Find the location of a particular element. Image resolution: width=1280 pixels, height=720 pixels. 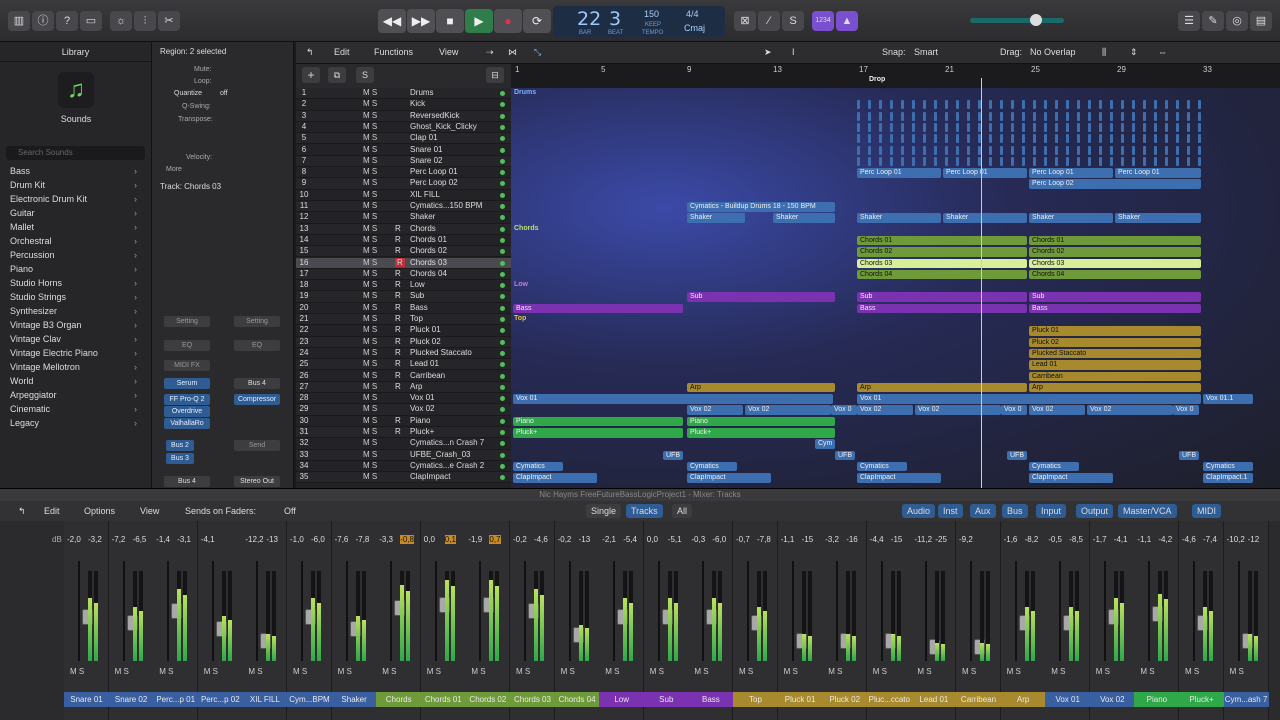

peak-value: -15 is located at coordinates (808, 539).